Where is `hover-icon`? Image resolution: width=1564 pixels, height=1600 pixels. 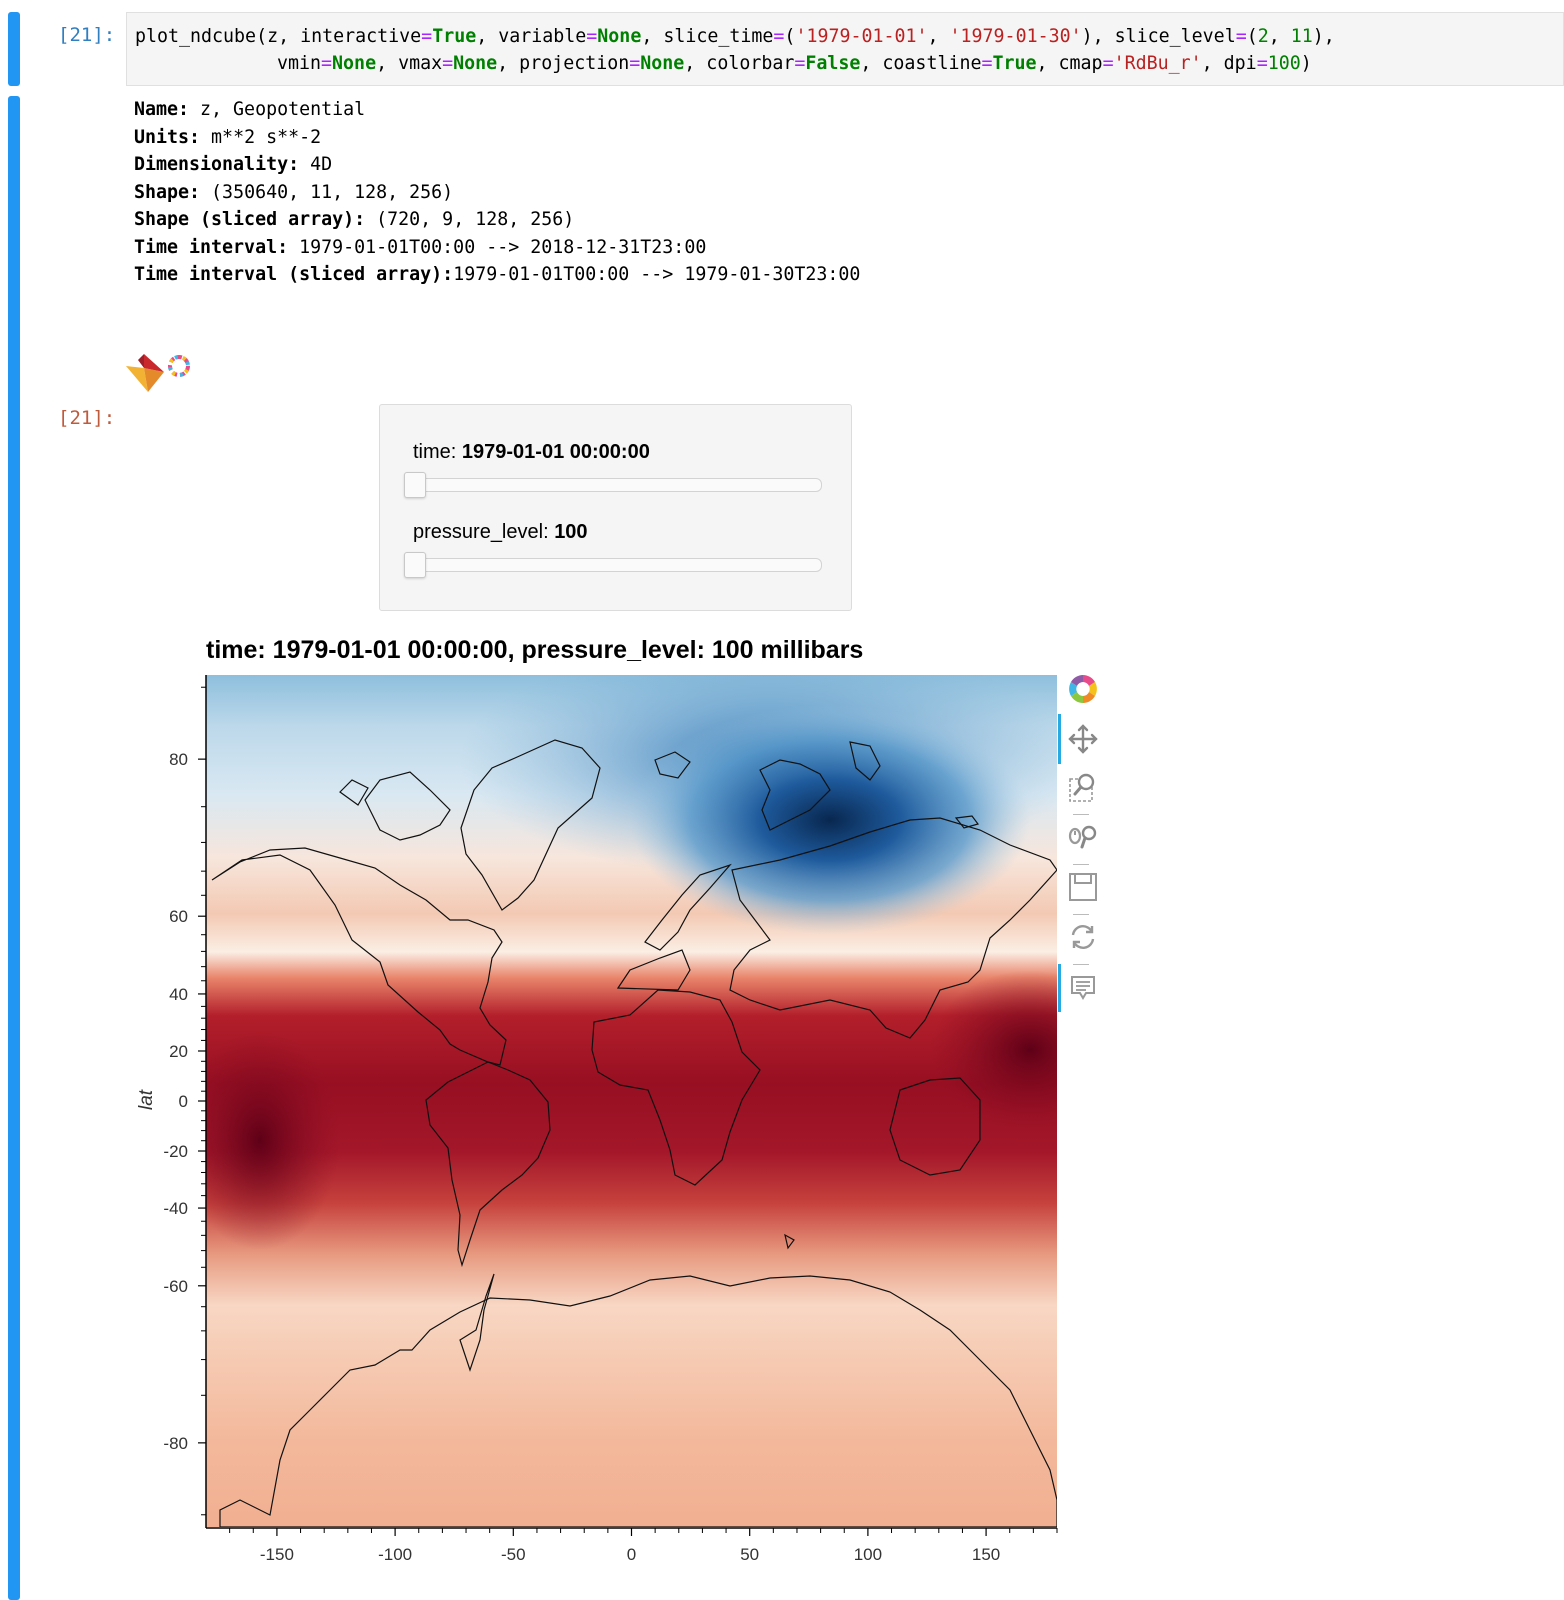 hover-icon is located at coordinates (1083, 987).